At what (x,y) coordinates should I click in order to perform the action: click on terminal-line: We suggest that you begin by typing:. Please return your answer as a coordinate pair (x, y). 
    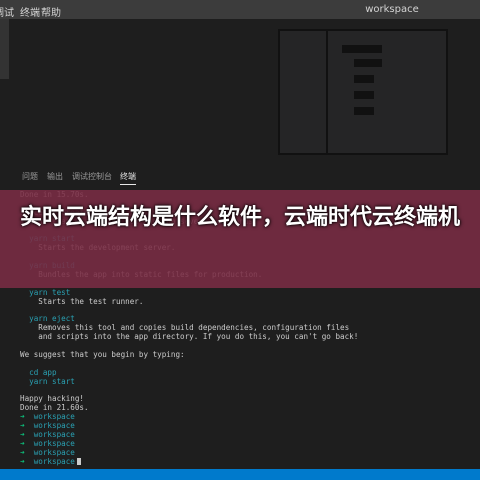
    Looking at the image, I should click on (102, 355).